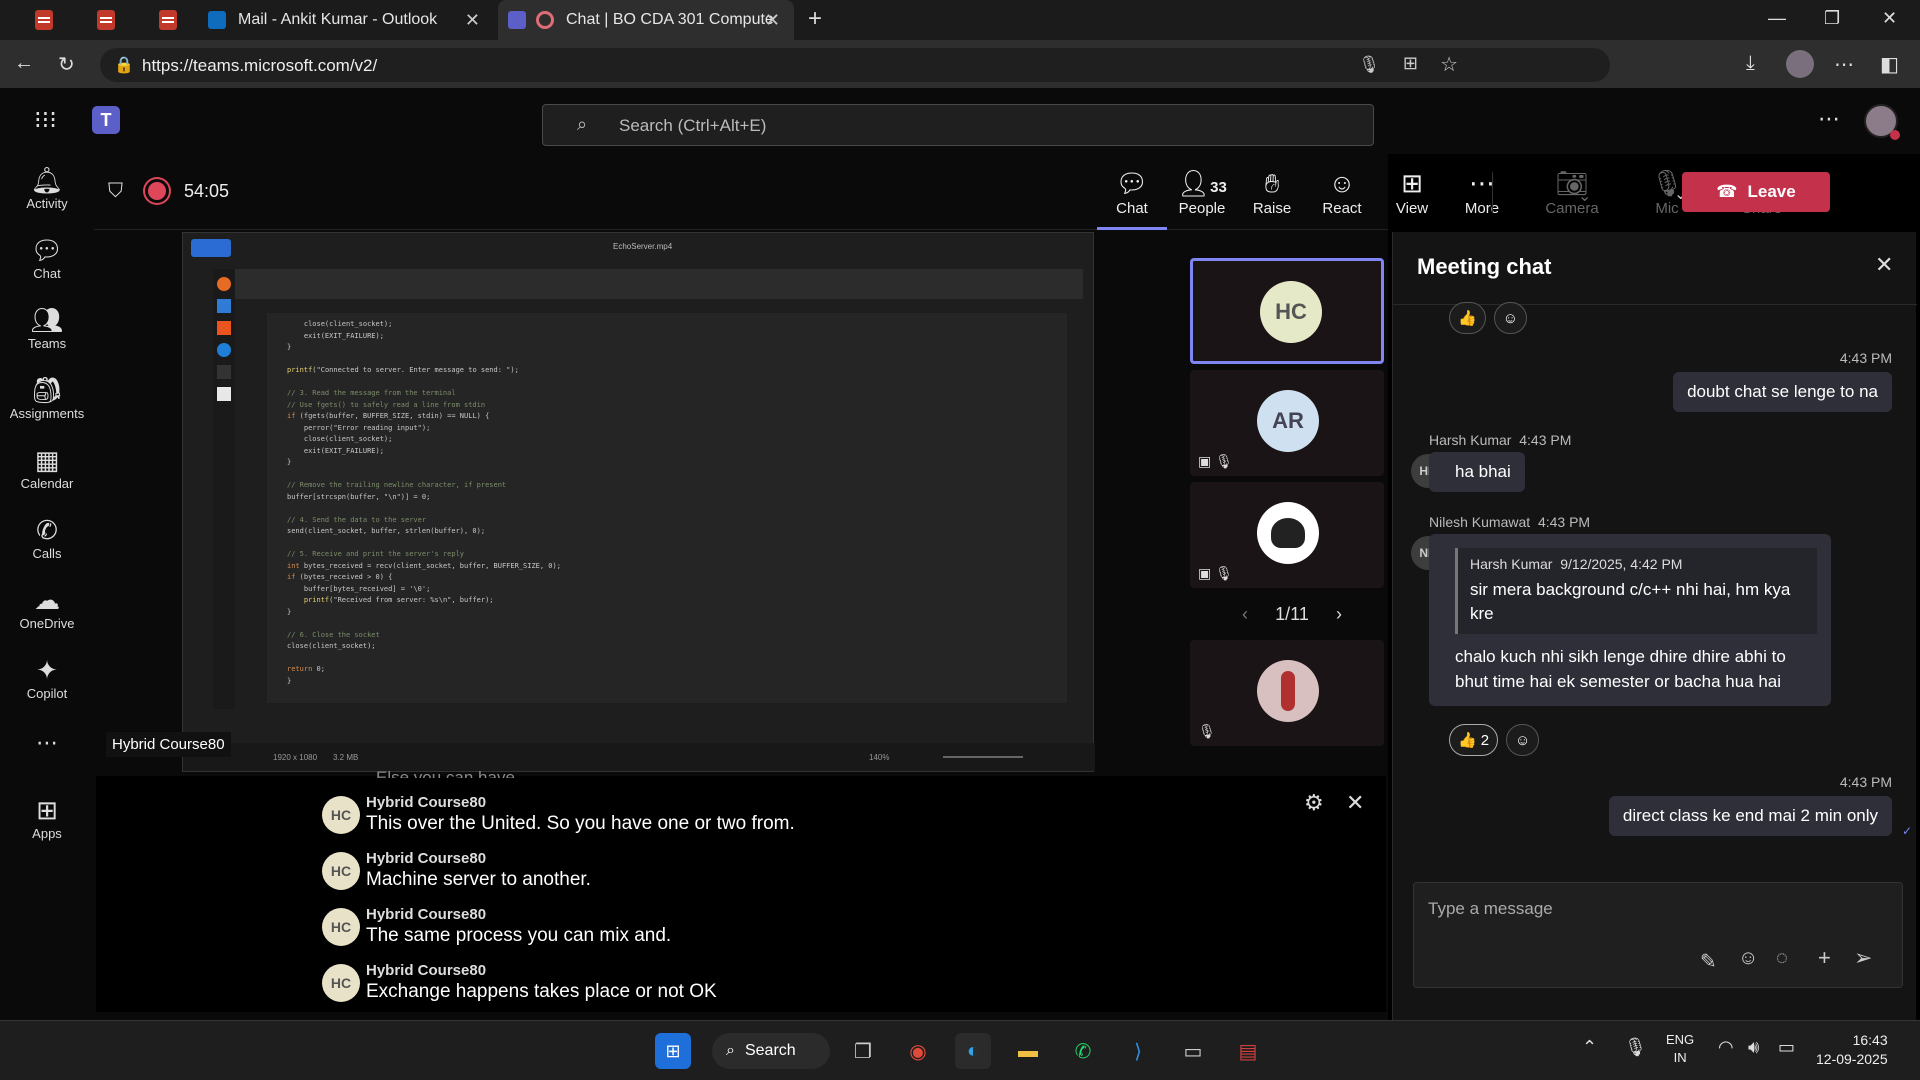 The width and height of the screenshot is (1920, 1080). I want to click on edge-icon: ◐, so click(973, 1051).